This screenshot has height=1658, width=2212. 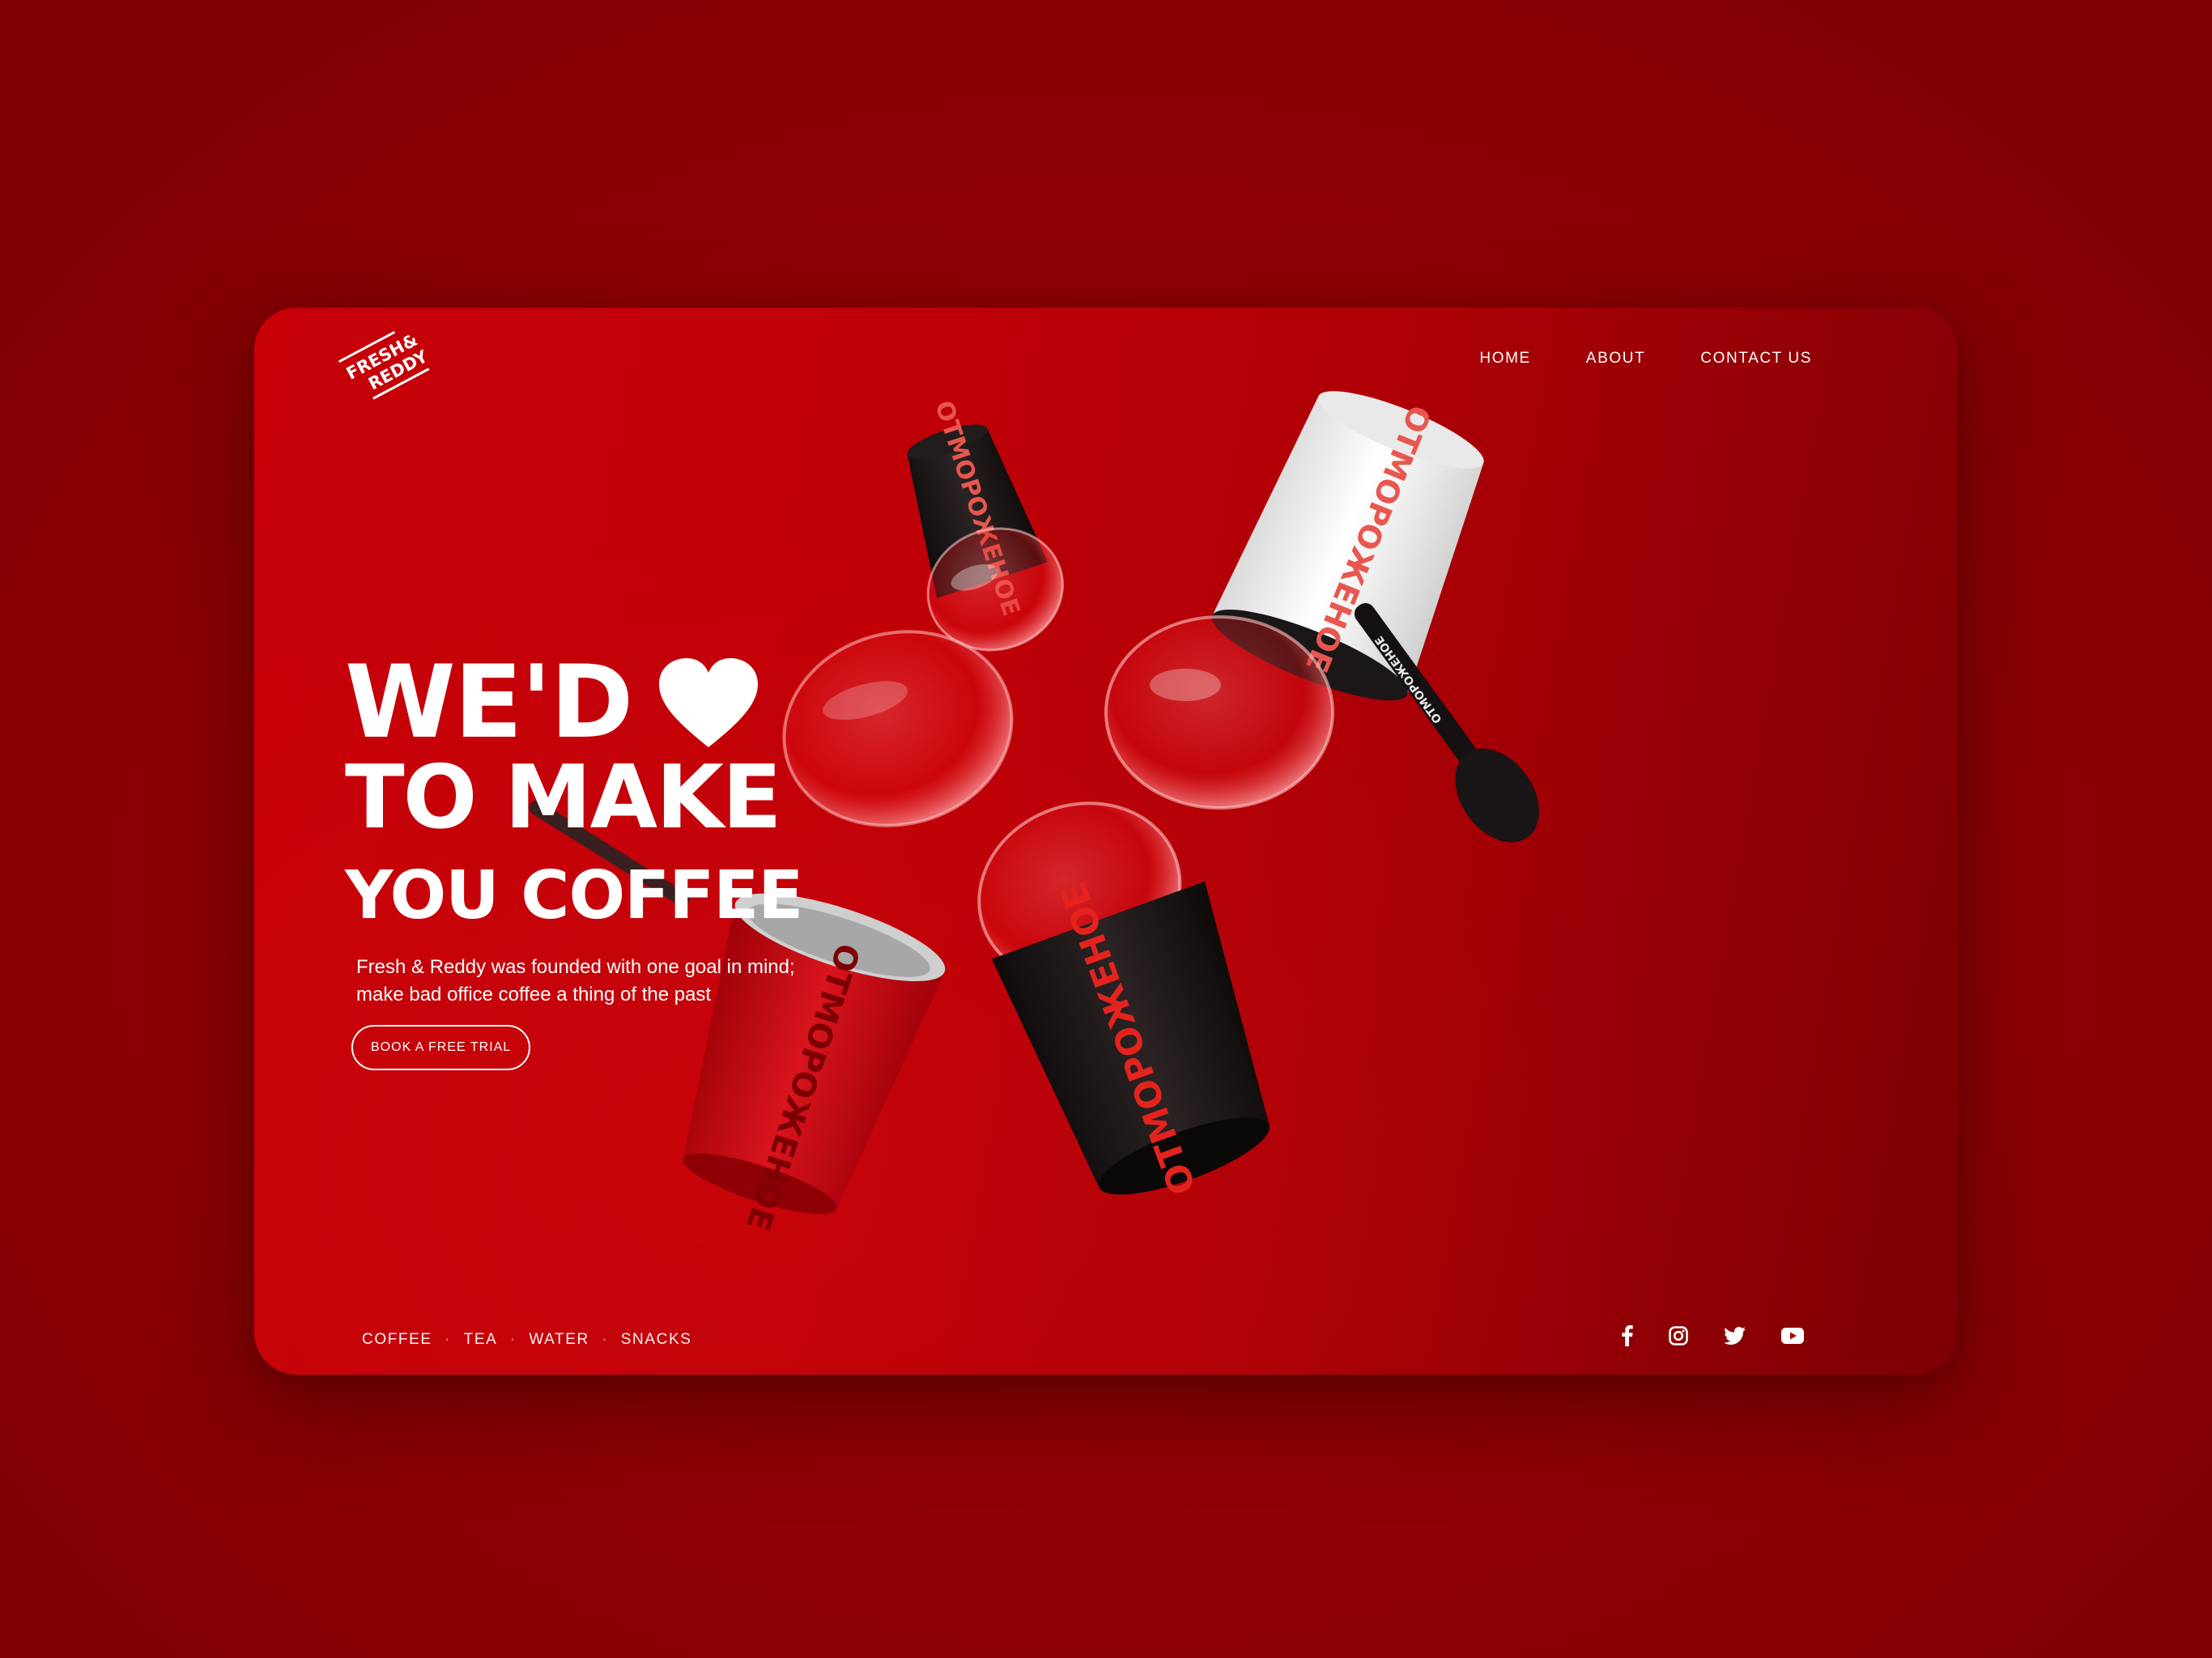 What do you see at coordinates (397, 1340) in the screenshot?
I see `category-coffee: COFFEE` at bounding box center [397, 1340].